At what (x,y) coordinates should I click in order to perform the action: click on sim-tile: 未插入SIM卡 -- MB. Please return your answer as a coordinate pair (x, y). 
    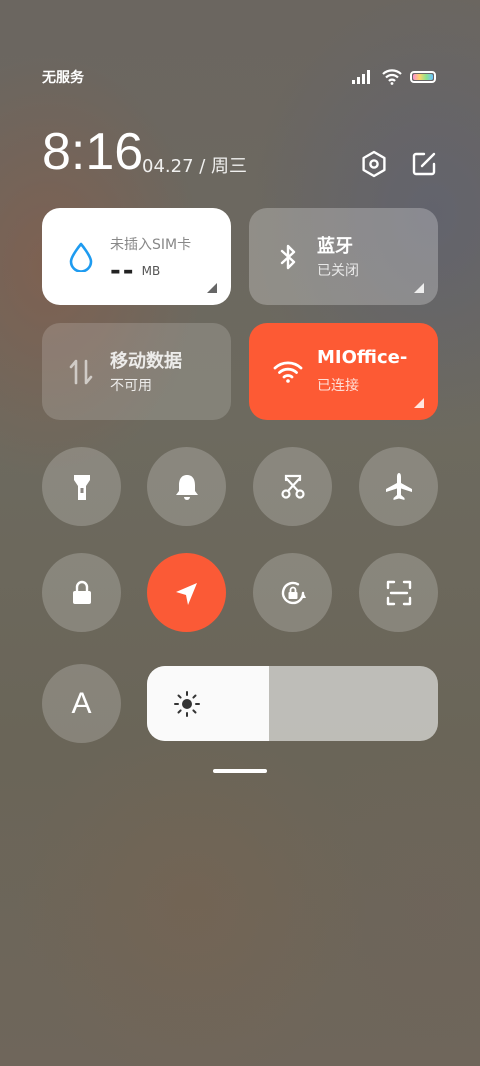
    Looking at the image, I should click on (136, 256).